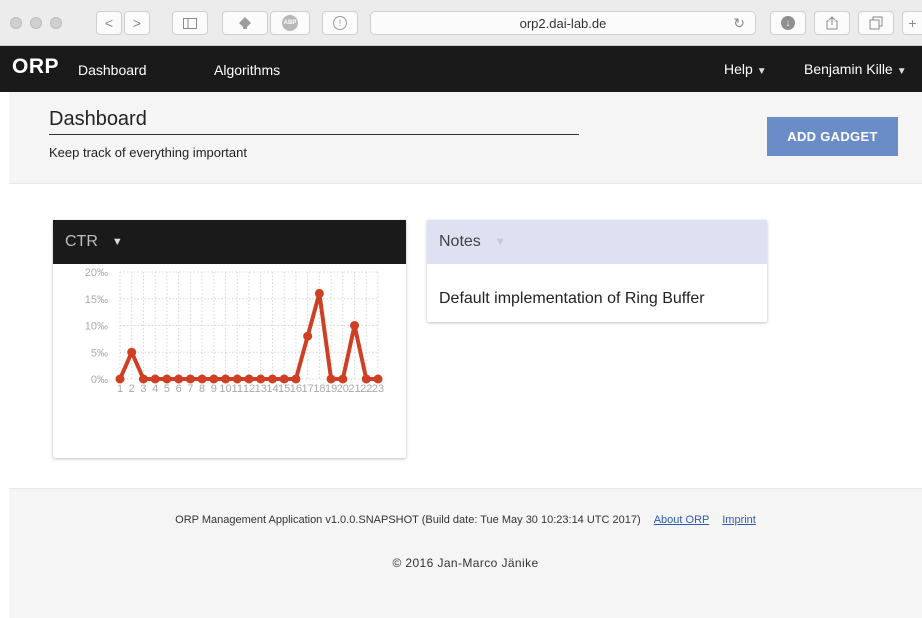 This screenshot has height=618, width=922. I want to click on x-tick-label: 13, so click(261, 389).